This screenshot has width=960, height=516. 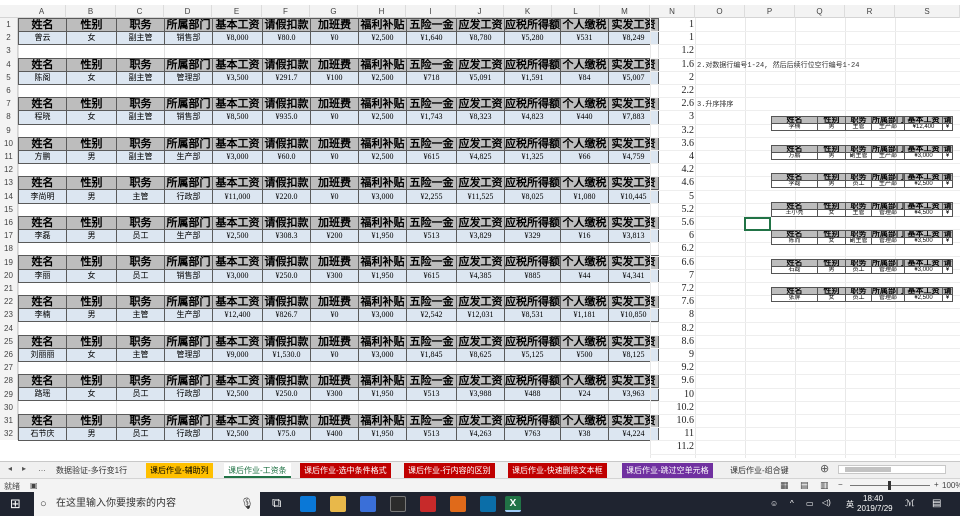 What do you see at coordinates (824, 468) in the screenshot?
I see `add-sheet-icon: ⊕` at bounding box center [824, 468].